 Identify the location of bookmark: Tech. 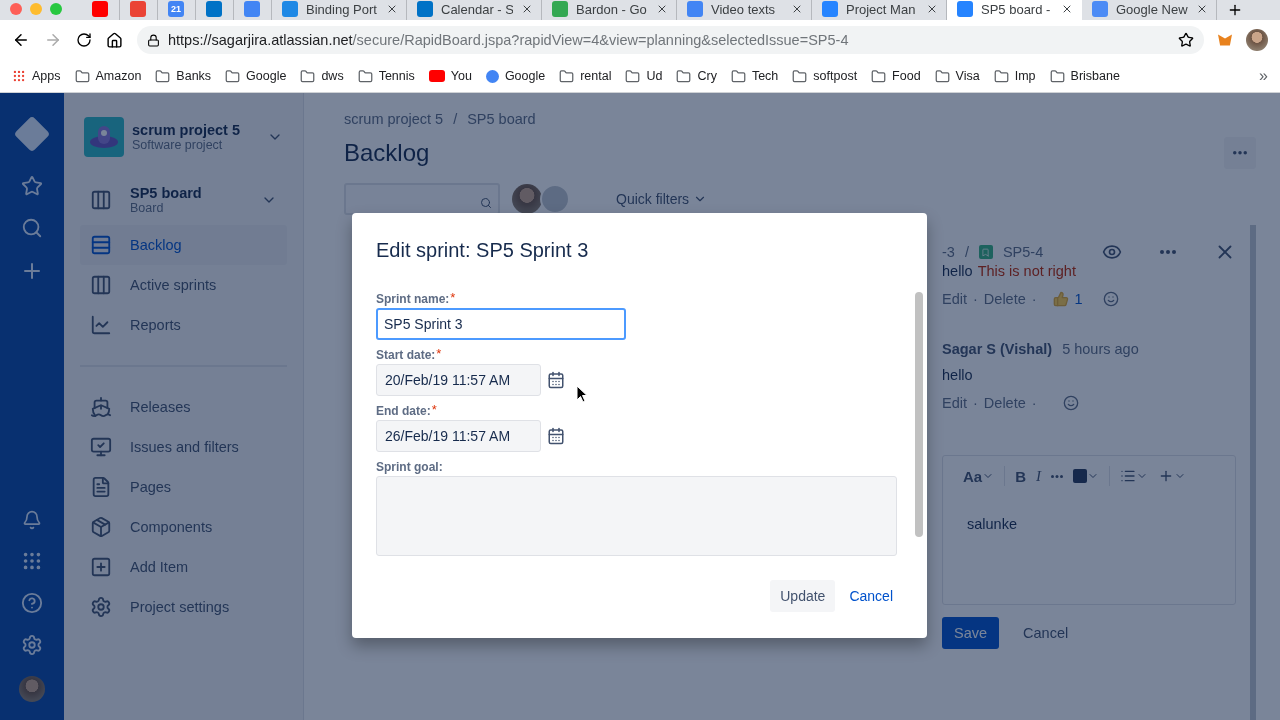
(754, 76).